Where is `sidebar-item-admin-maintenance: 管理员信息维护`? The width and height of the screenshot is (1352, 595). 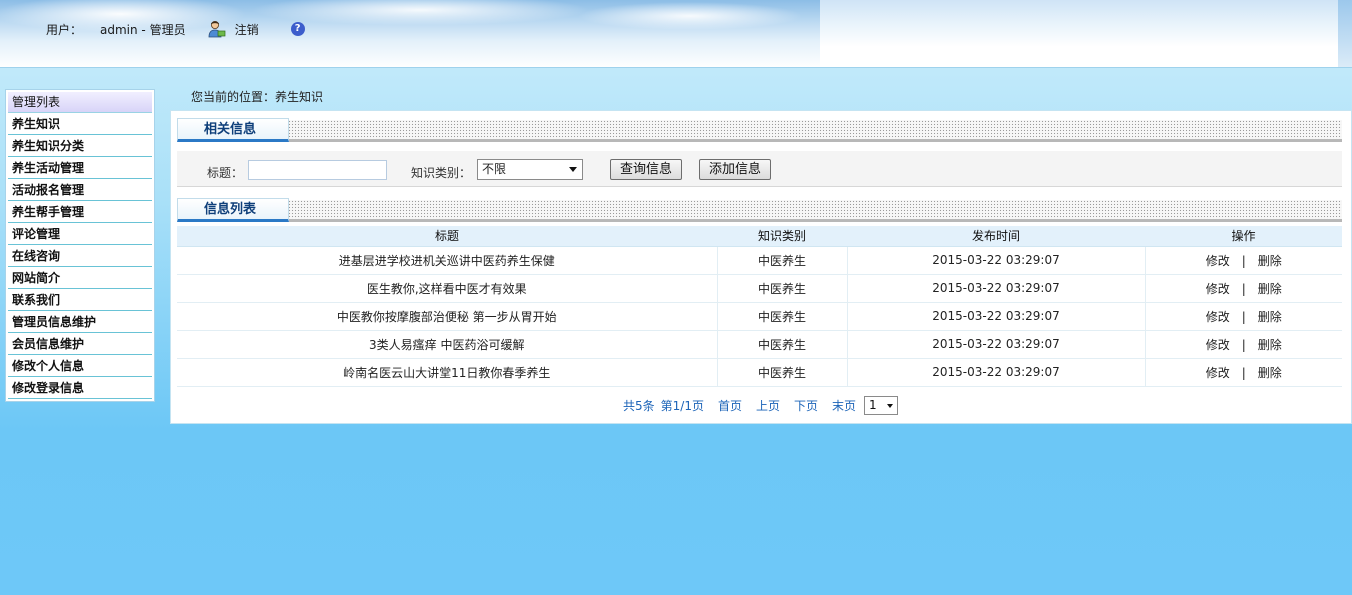
sidebar-item-admin-maintenance: 管理员信息维护 is located at coordinates (80, 322).